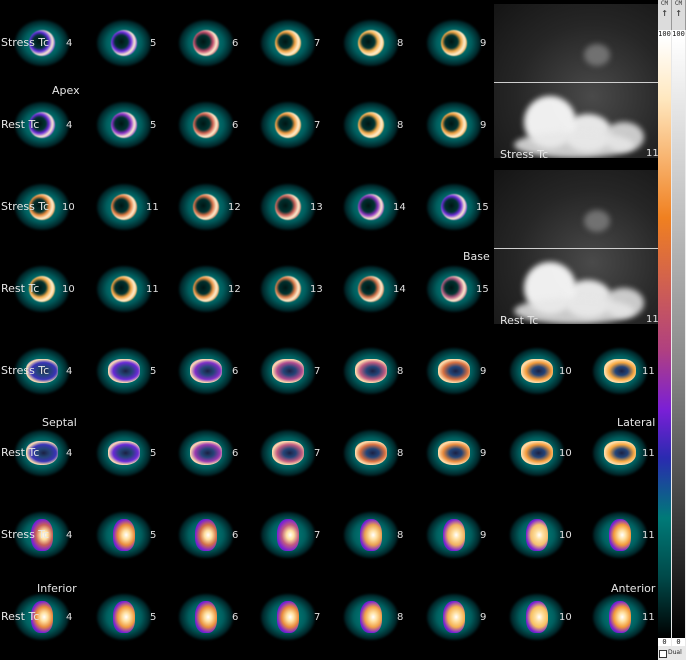 The height and width of the screenshot is (660, 686). I want to click on slice-line, so click(576, 248).